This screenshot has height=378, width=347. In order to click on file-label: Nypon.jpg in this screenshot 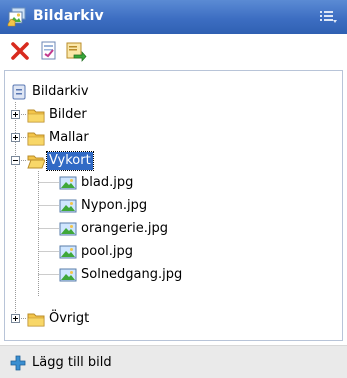, I will do `click(114, 205)`.